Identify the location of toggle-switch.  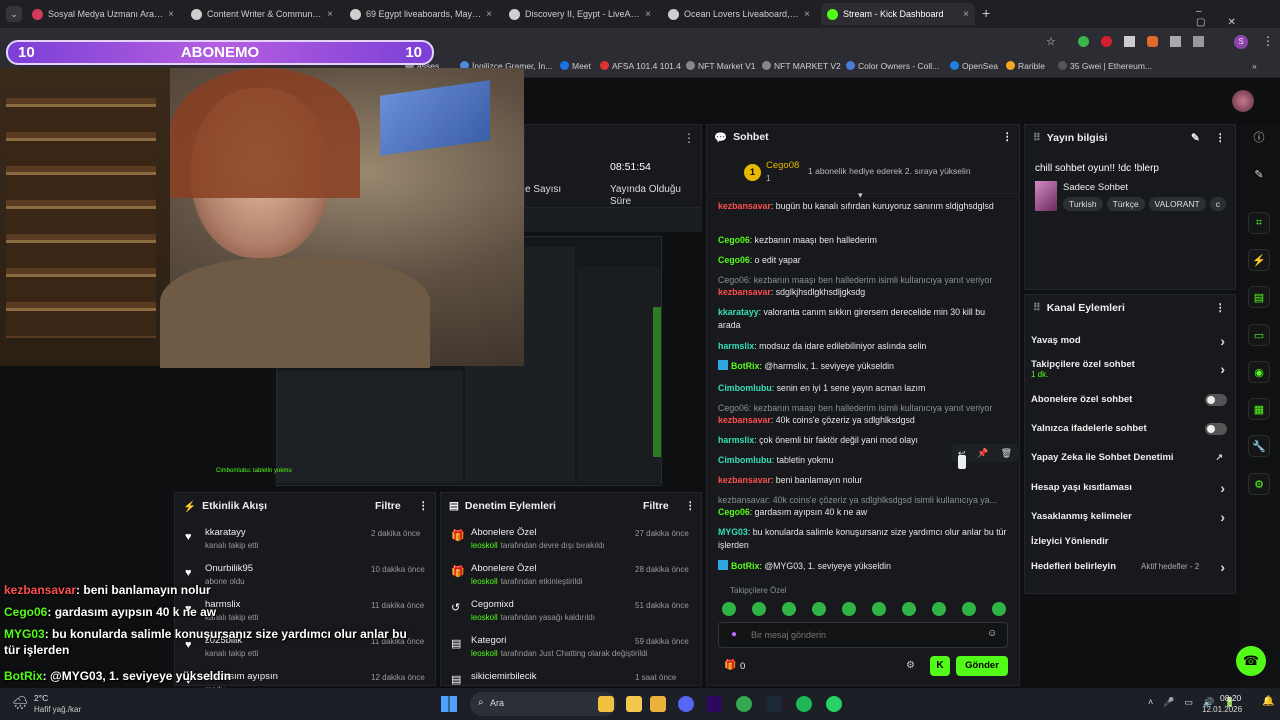
(1216, 429).